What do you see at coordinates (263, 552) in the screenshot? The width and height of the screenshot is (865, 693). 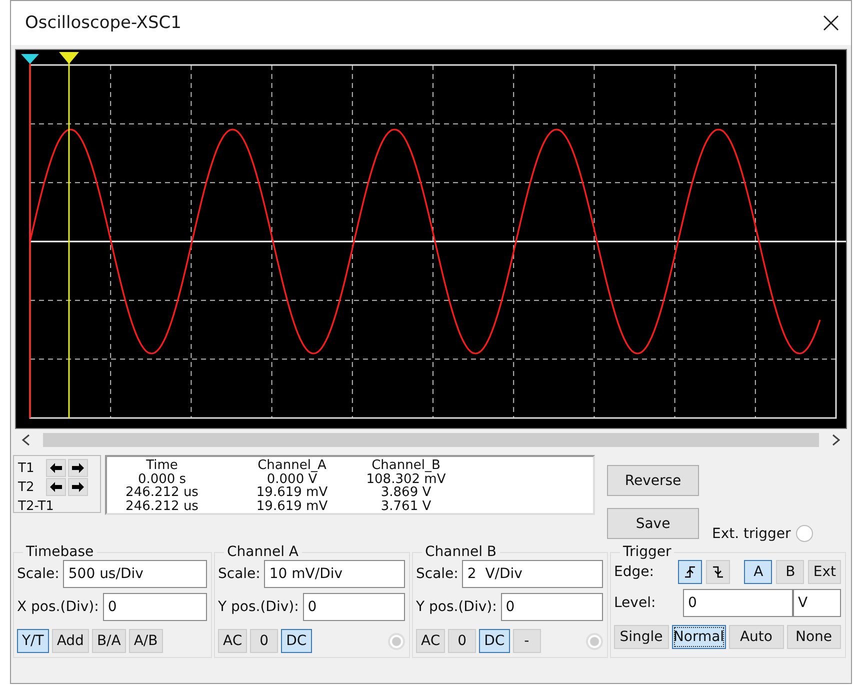 I see `group-title: Channel A` at bounding box center [263, 552].